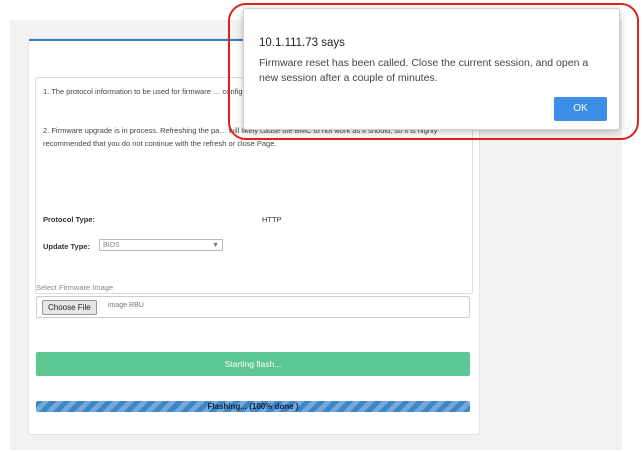 Image resolution: width=643 pixels, height=452 pixels. Describe the element at coordinates (126, 305) in the screenshot. I see `file-name-hint: image.RBU` at that location.